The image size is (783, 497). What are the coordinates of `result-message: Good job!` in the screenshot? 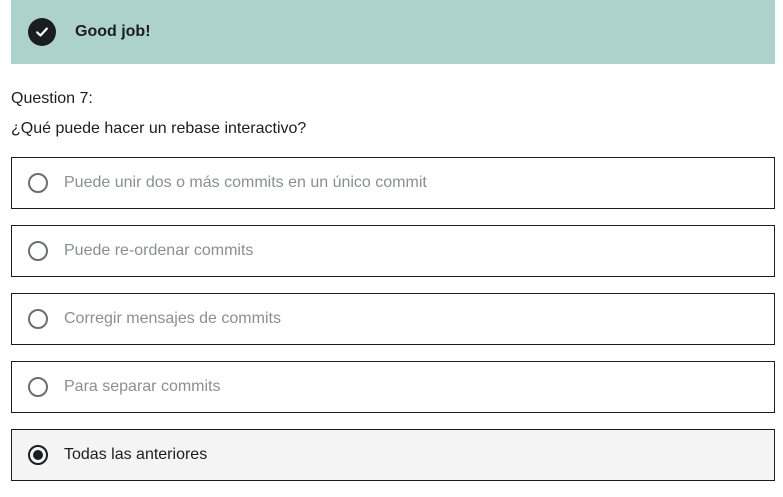 It's located at (113, 31).